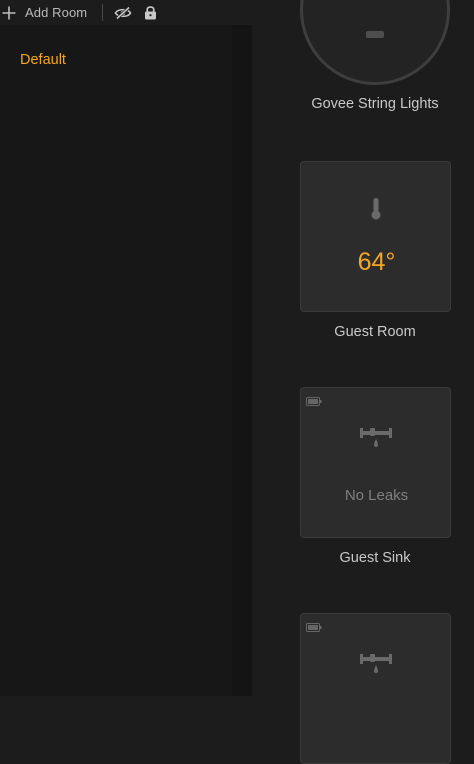  Describe the element at coordinates (376, 262) in the screenshot. I see `temperature-value: 64°` at that location.